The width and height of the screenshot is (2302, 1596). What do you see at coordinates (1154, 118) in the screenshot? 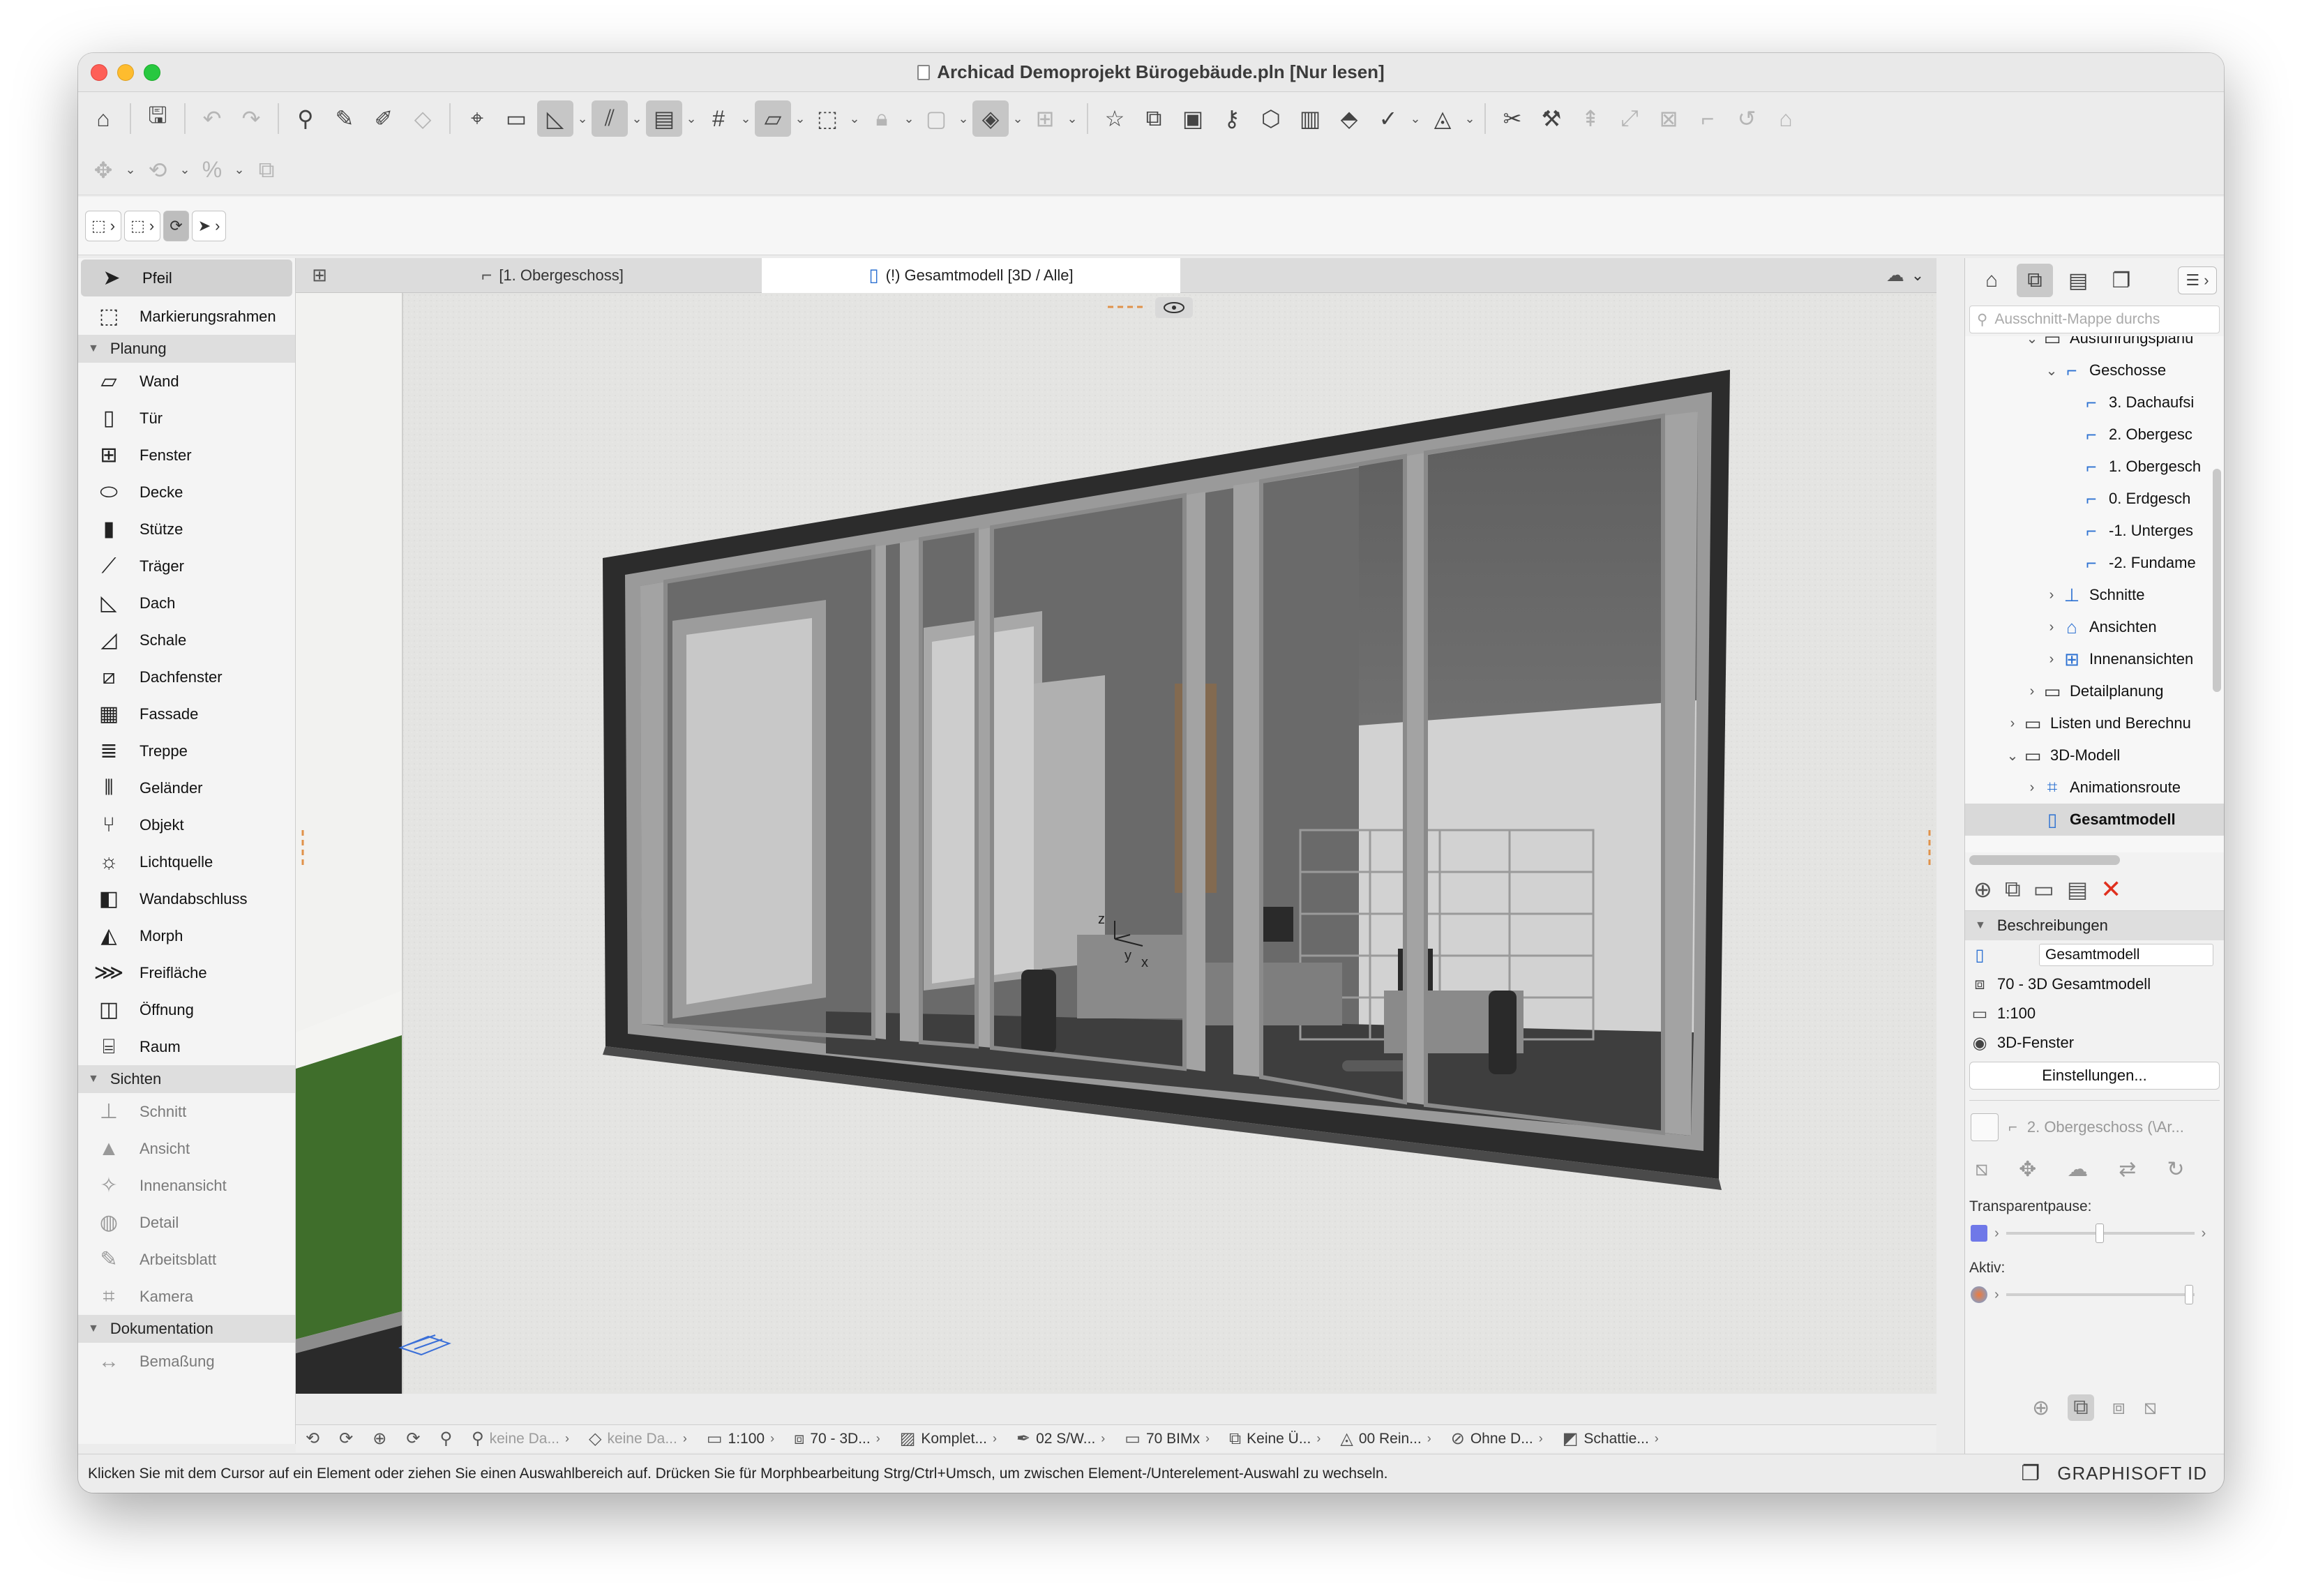
I see `3d-window-icon: ⧉` at bounding box center [1154, 118].